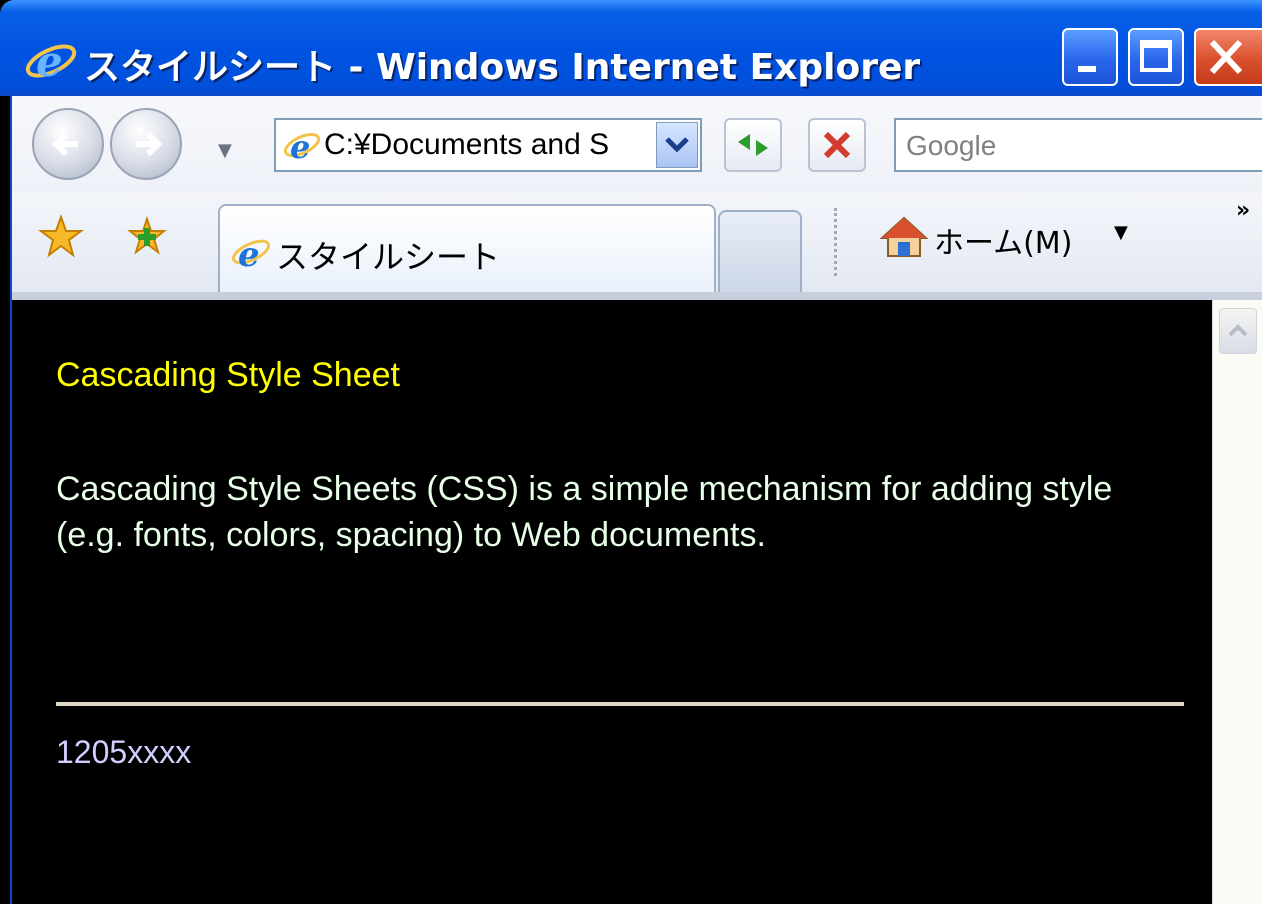 This screenshot has width=1262, height=904. Describe the element at coordinates (1087, 69) in the screenshot. I see `minimize-icon` at that location.